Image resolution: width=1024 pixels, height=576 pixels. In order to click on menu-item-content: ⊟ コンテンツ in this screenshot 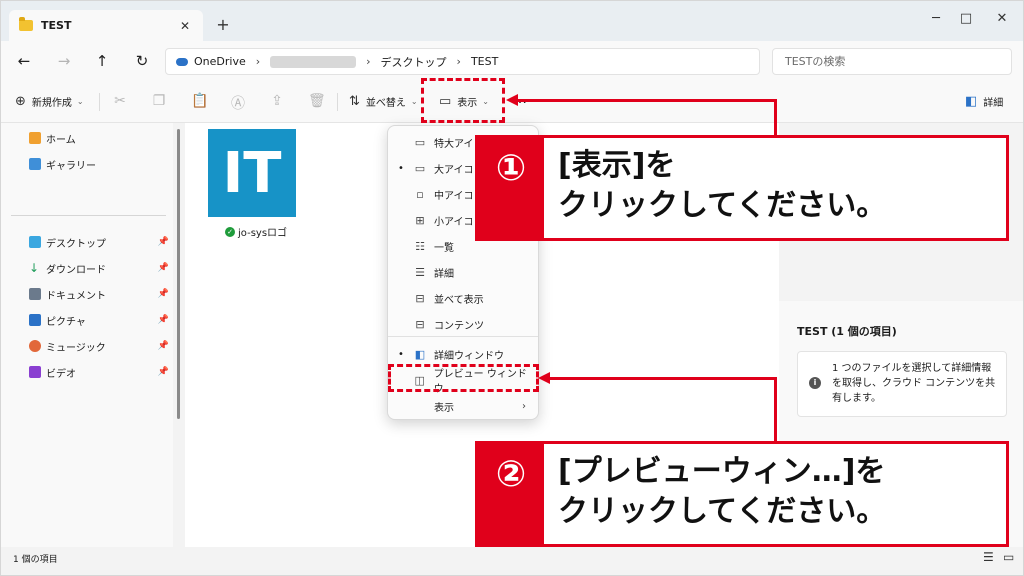, I will do `click(464, 324)`.